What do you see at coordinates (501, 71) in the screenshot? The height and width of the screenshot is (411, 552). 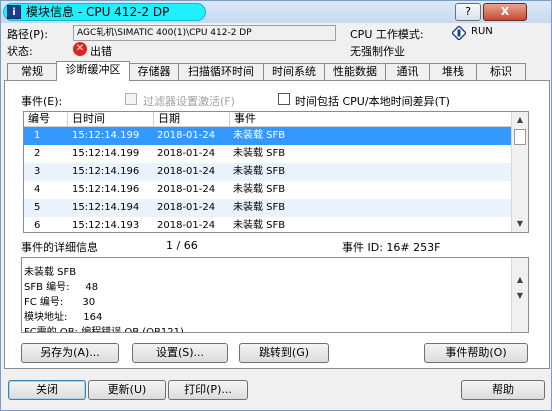 I see `tab-identification: 标识` at bounding box center [501, 71].